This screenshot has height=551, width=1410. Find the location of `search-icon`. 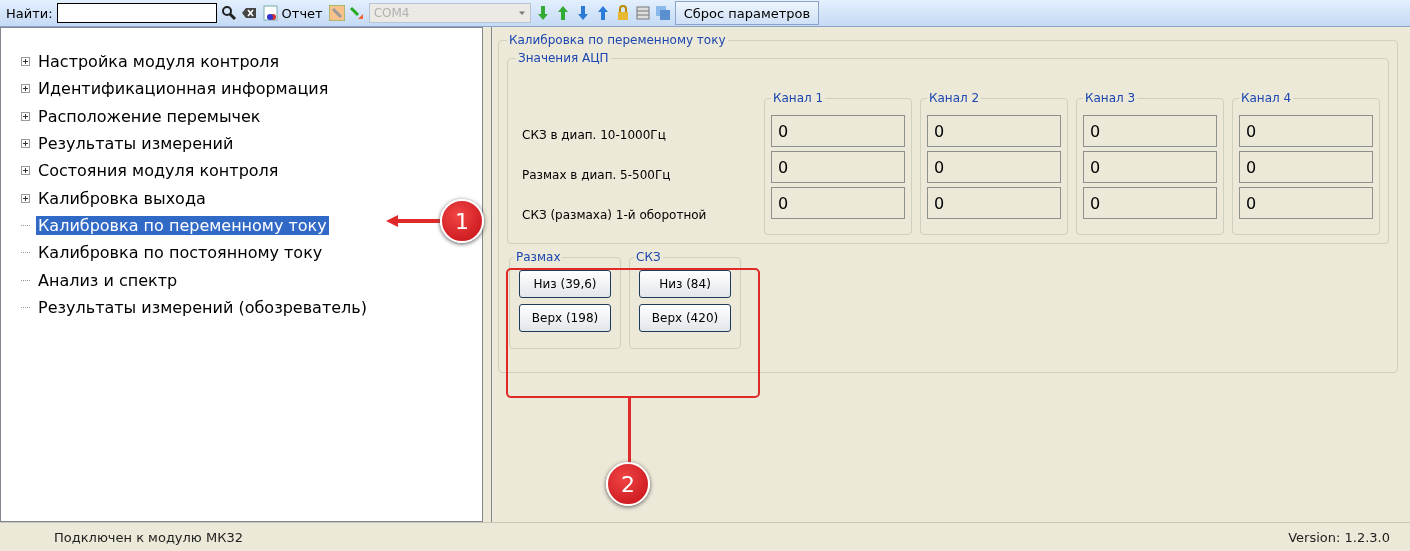

search-icon is located at coordinates (228, 13).